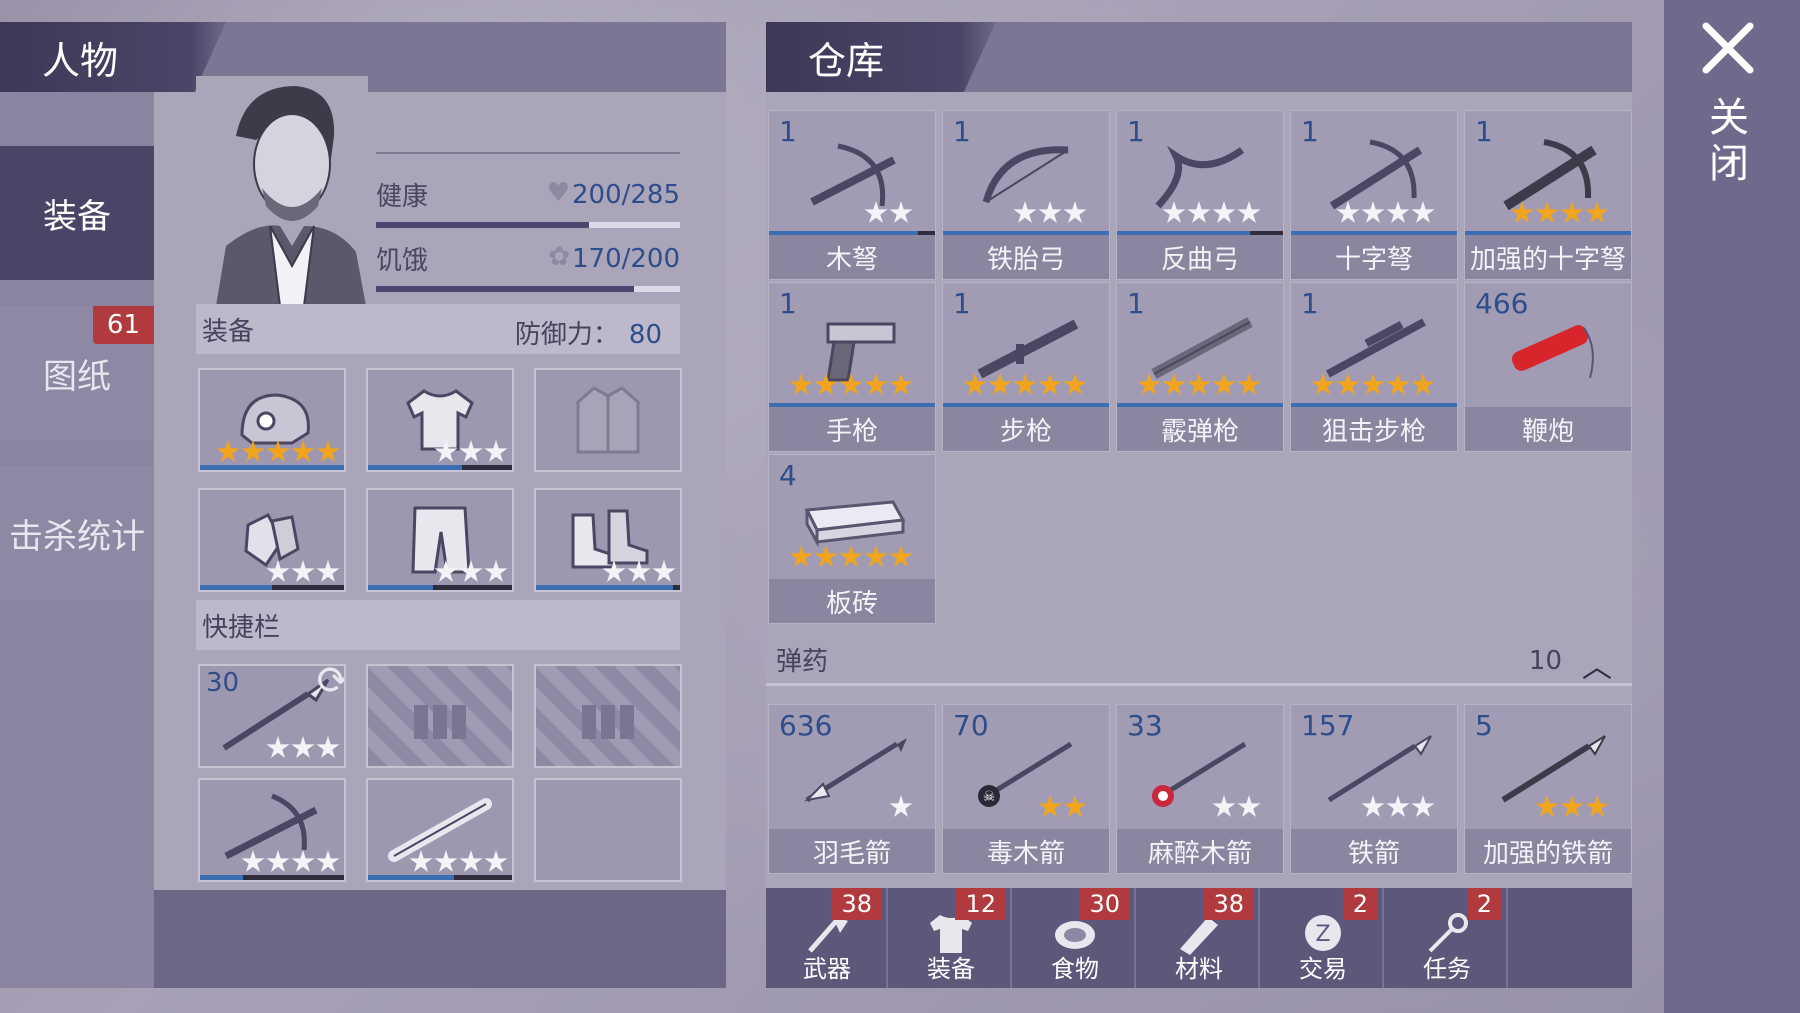 Image resolution: width=1800 pixels, height=1013 pixels. I want to click on defense-value: 80, so click(645, 335).